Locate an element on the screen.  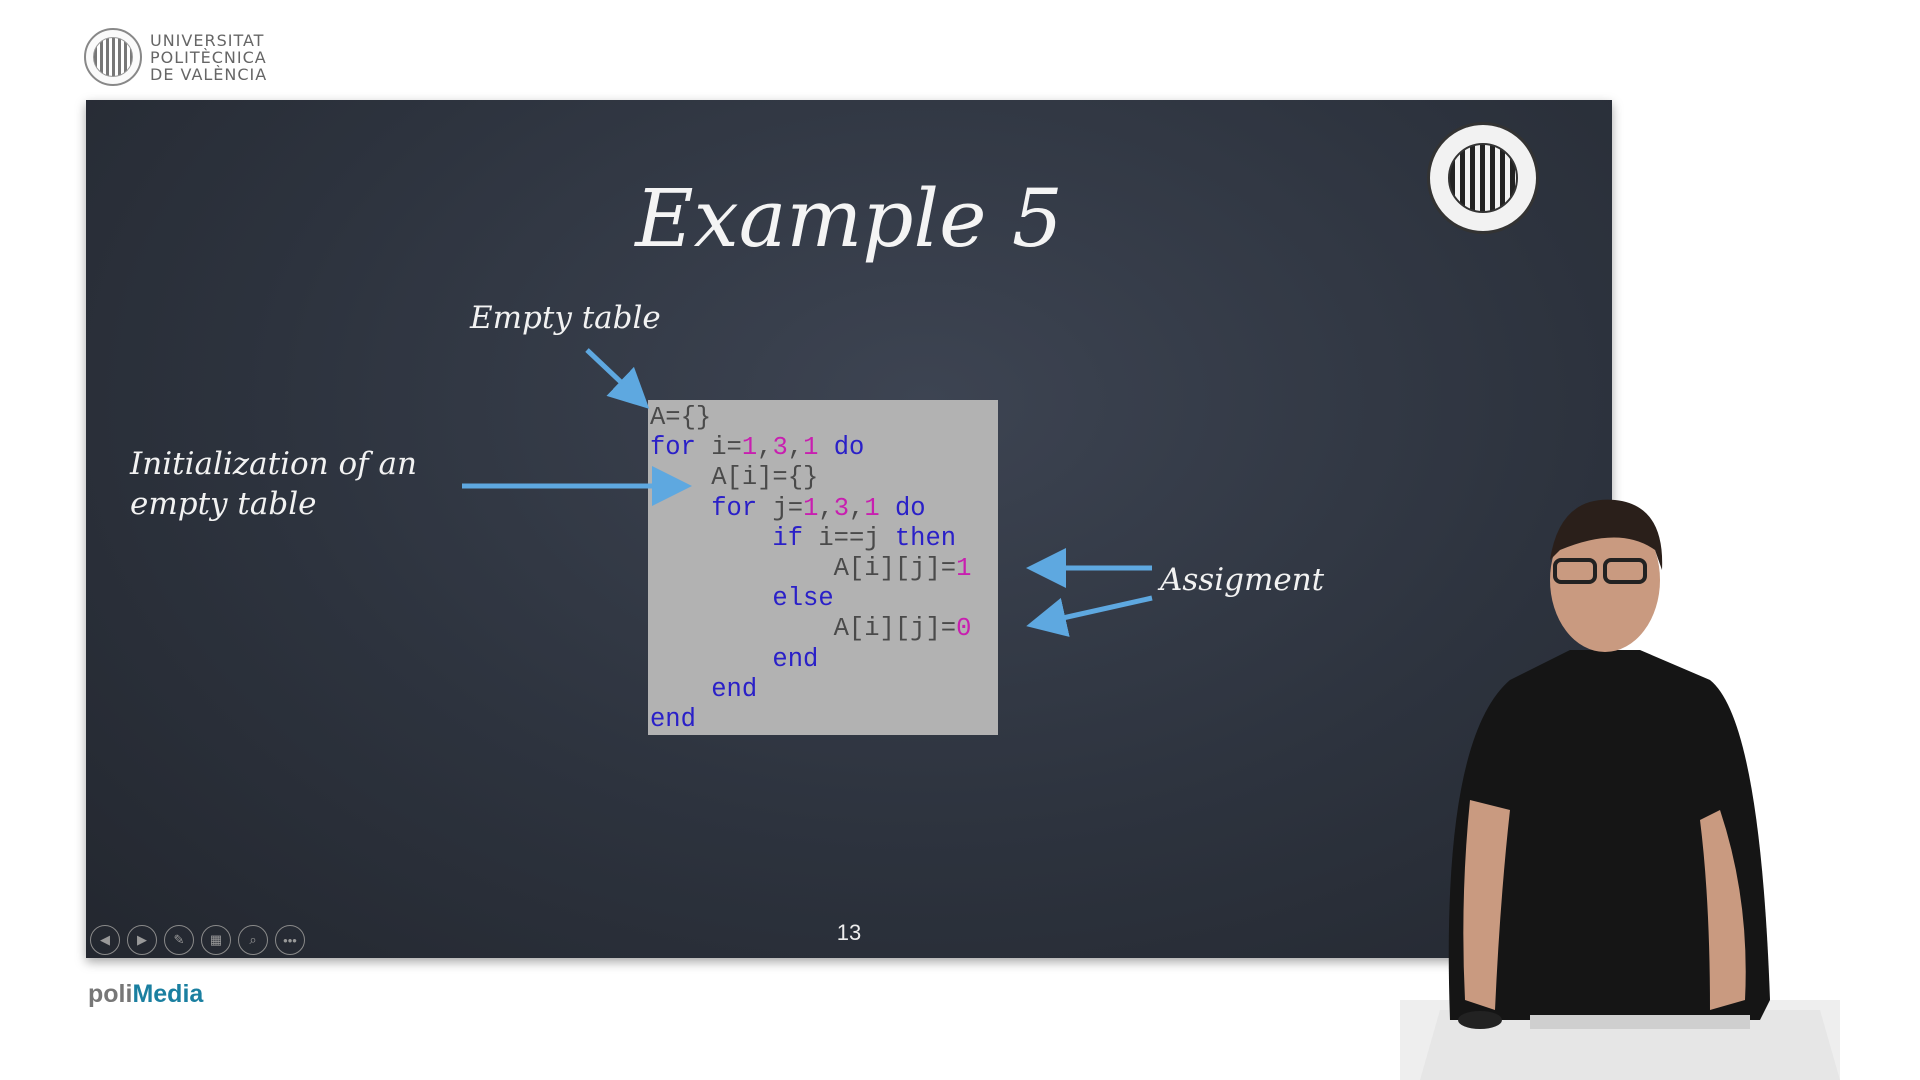
logo-line: DE VALÈNCIA is located at coordinates (209, 74).